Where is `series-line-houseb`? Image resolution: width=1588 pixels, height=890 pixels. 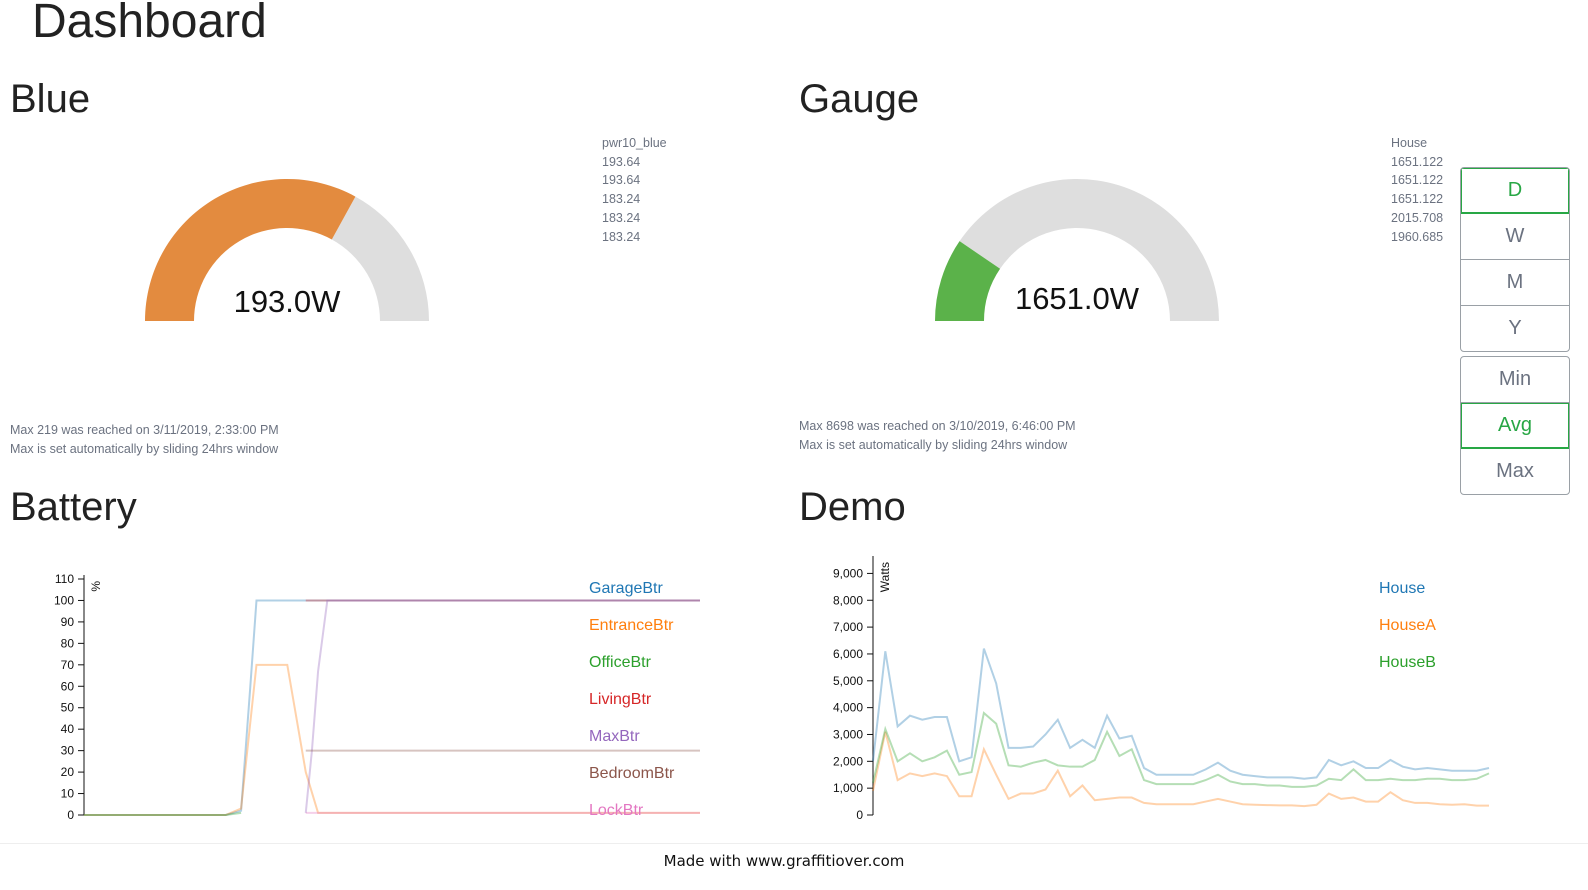 series-line-houseb is located at coordinates (1181, 749).